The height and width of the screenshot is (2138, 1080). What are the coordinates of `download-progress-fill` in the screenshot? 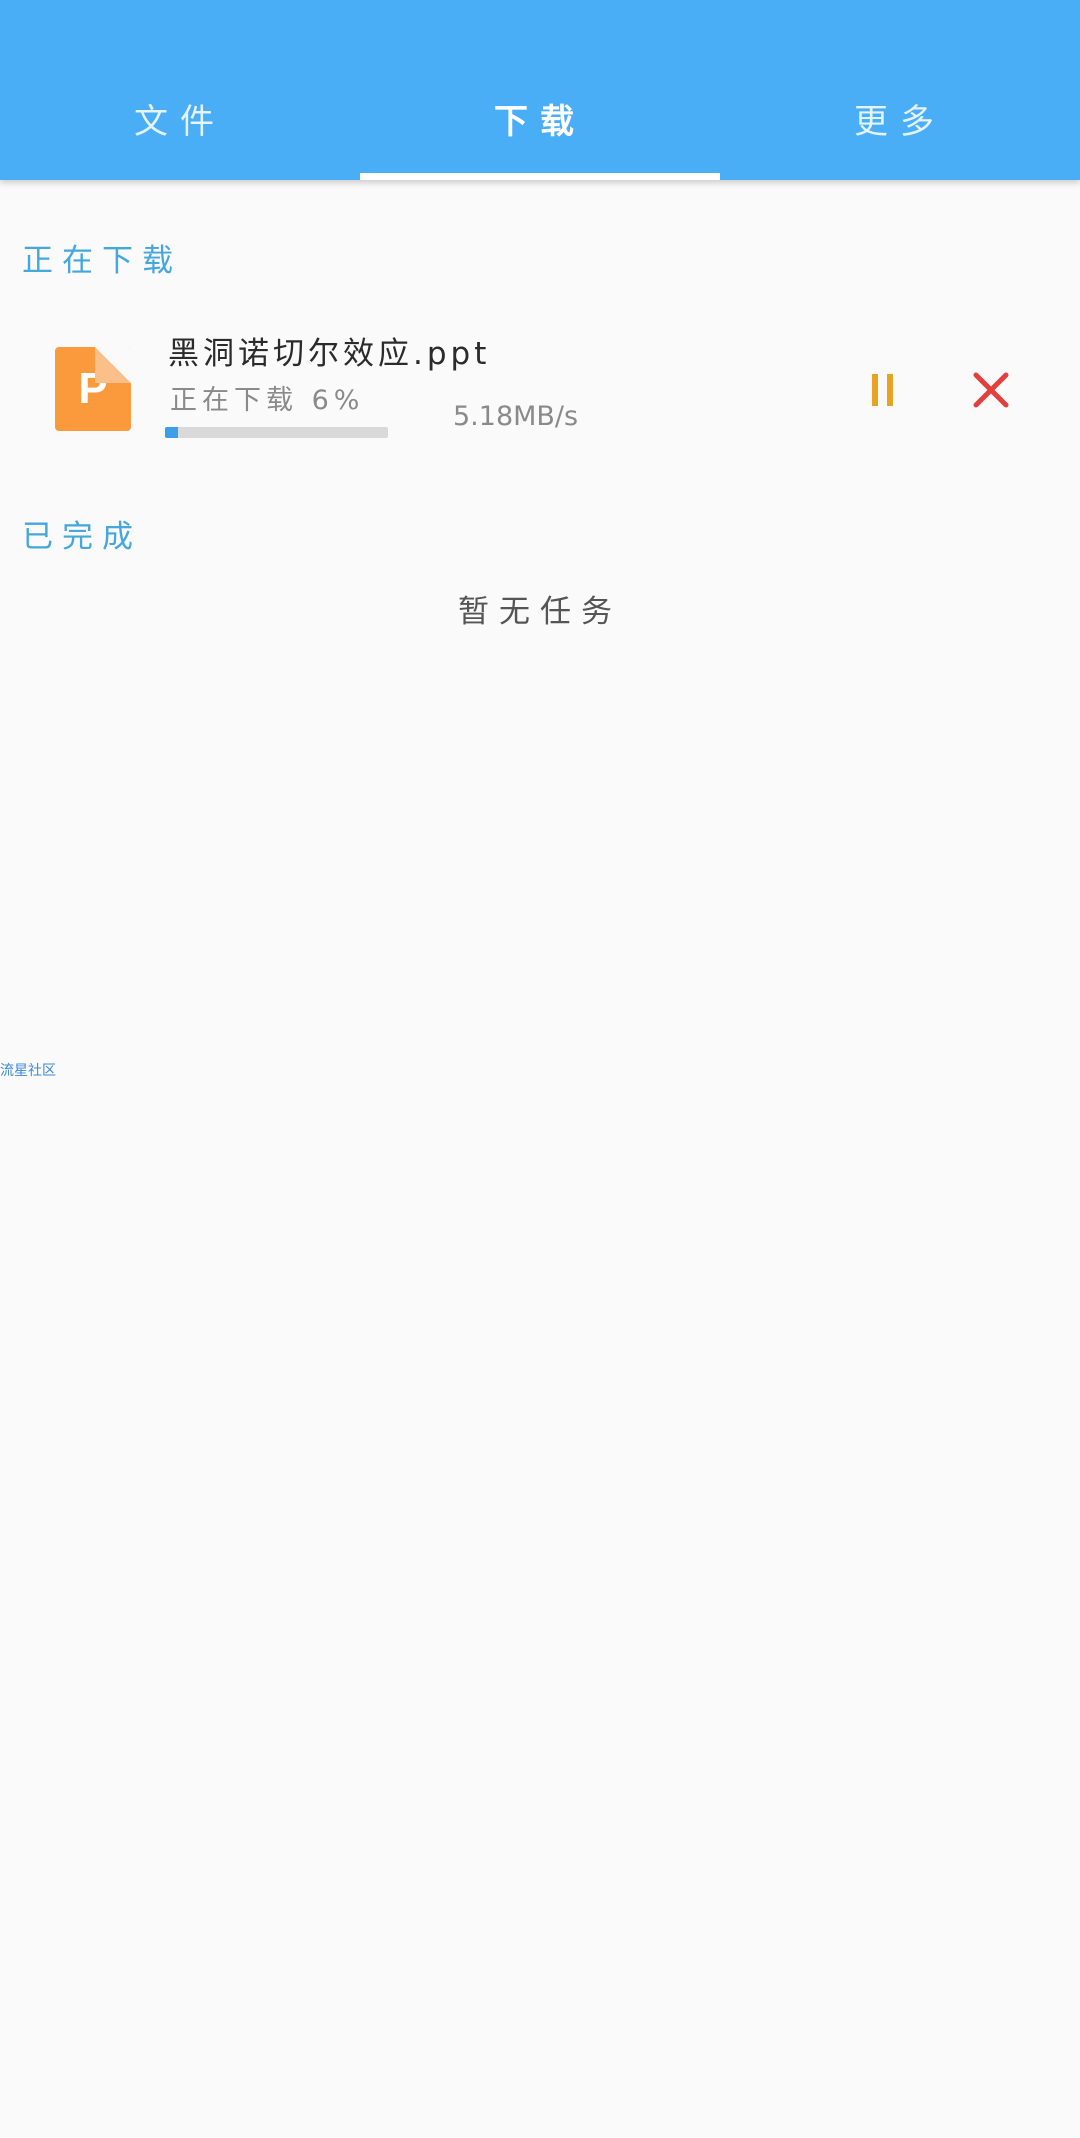 It's located at (172, 432).